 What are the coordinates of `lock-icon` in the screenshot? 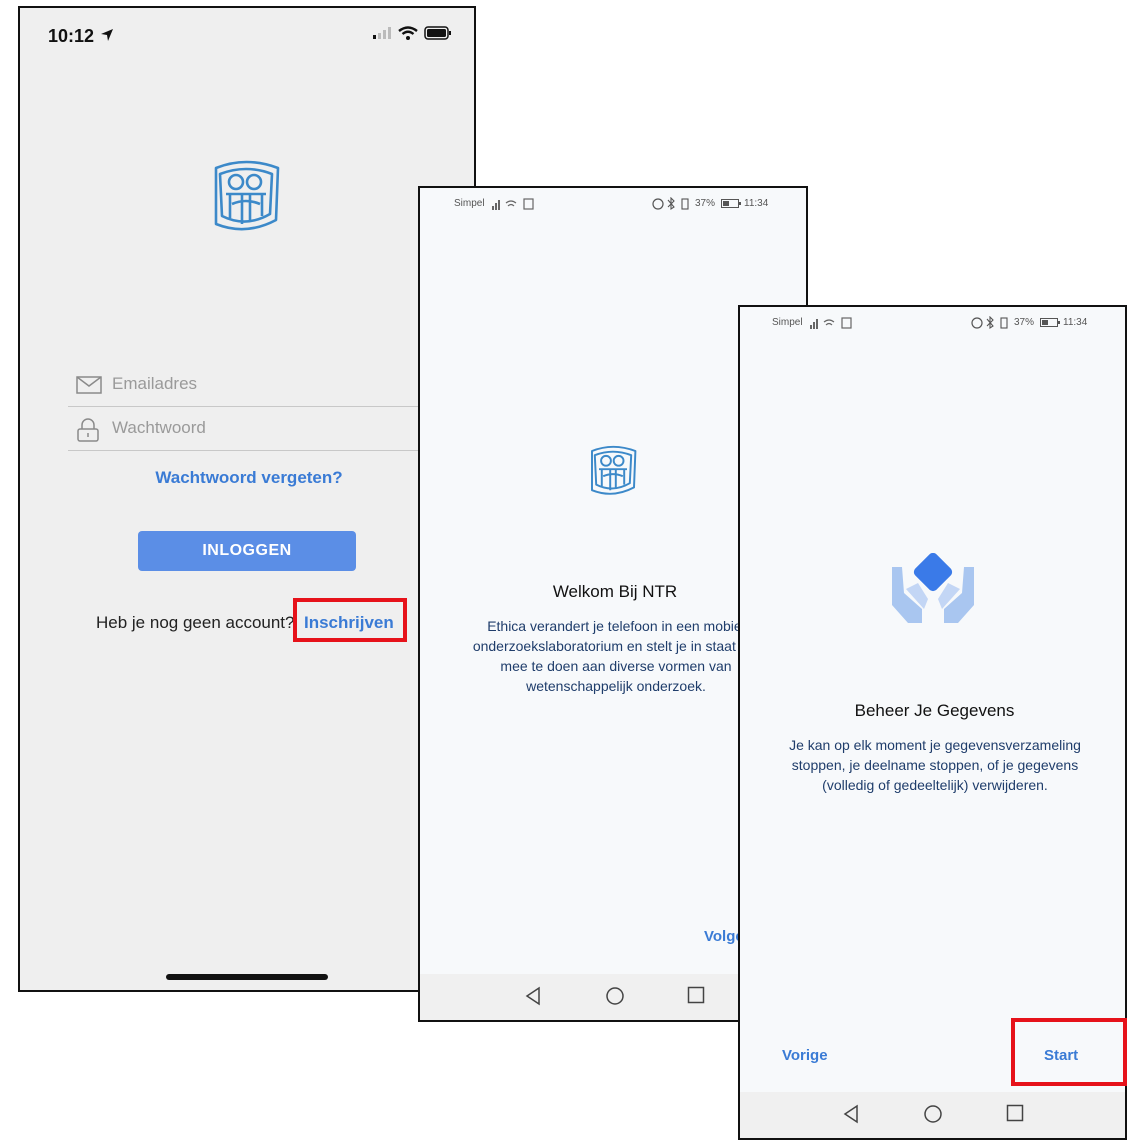 It's located at (88, 430).